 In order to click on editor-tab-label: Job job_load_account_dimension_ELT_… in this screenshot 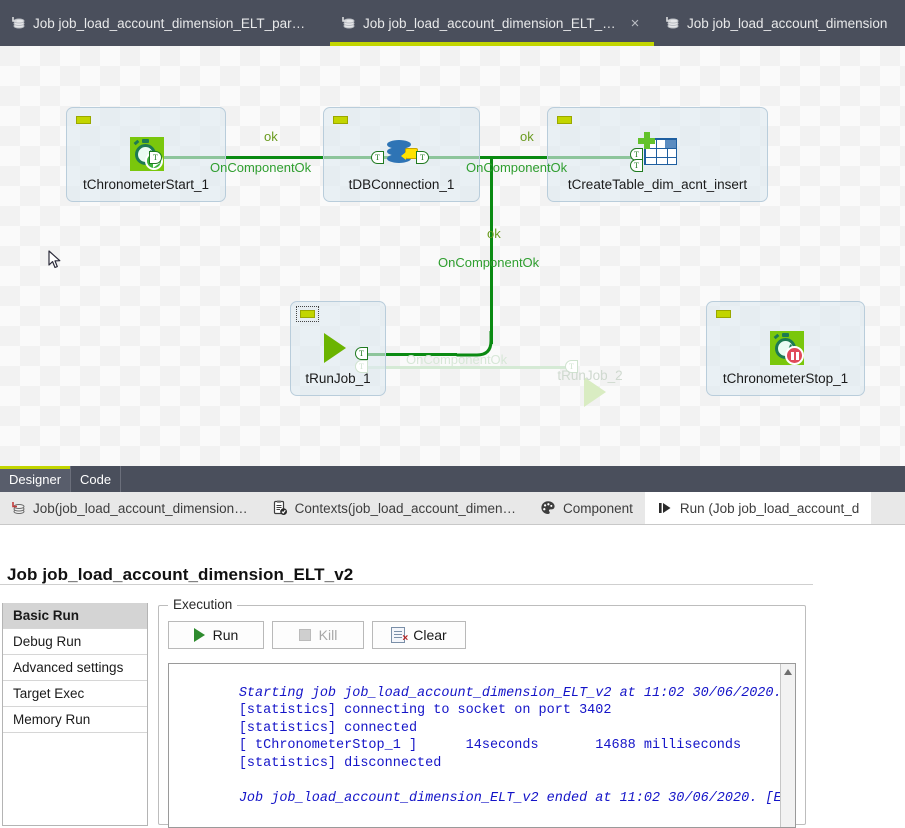, I will do `click(489, 23)`.